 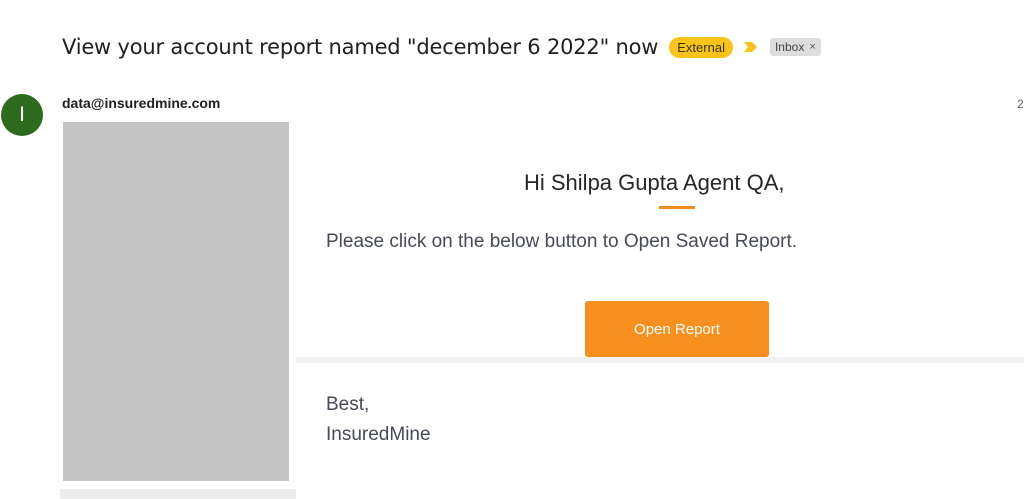 What do you see at coordinates (701, 47) in the screenshot?
I see `external-badge: External` at bounding box center [701, 47].